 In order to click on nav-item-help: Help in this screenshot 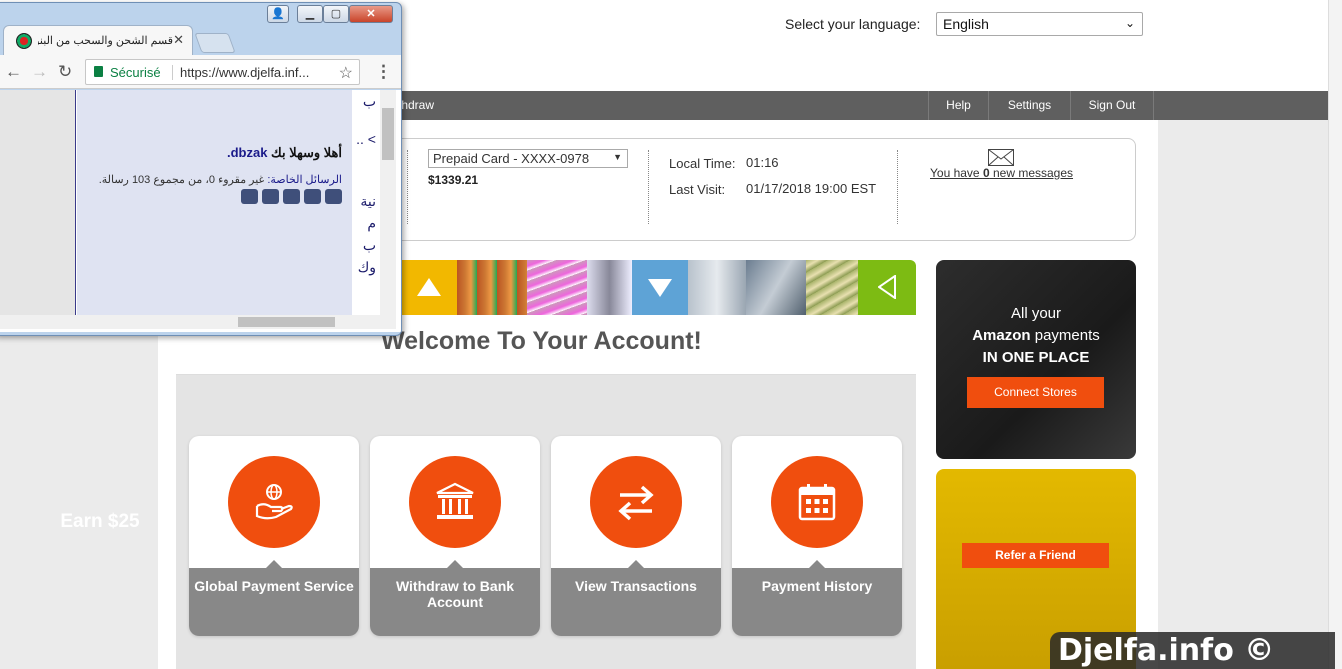, I will do `click(958, 105)`.